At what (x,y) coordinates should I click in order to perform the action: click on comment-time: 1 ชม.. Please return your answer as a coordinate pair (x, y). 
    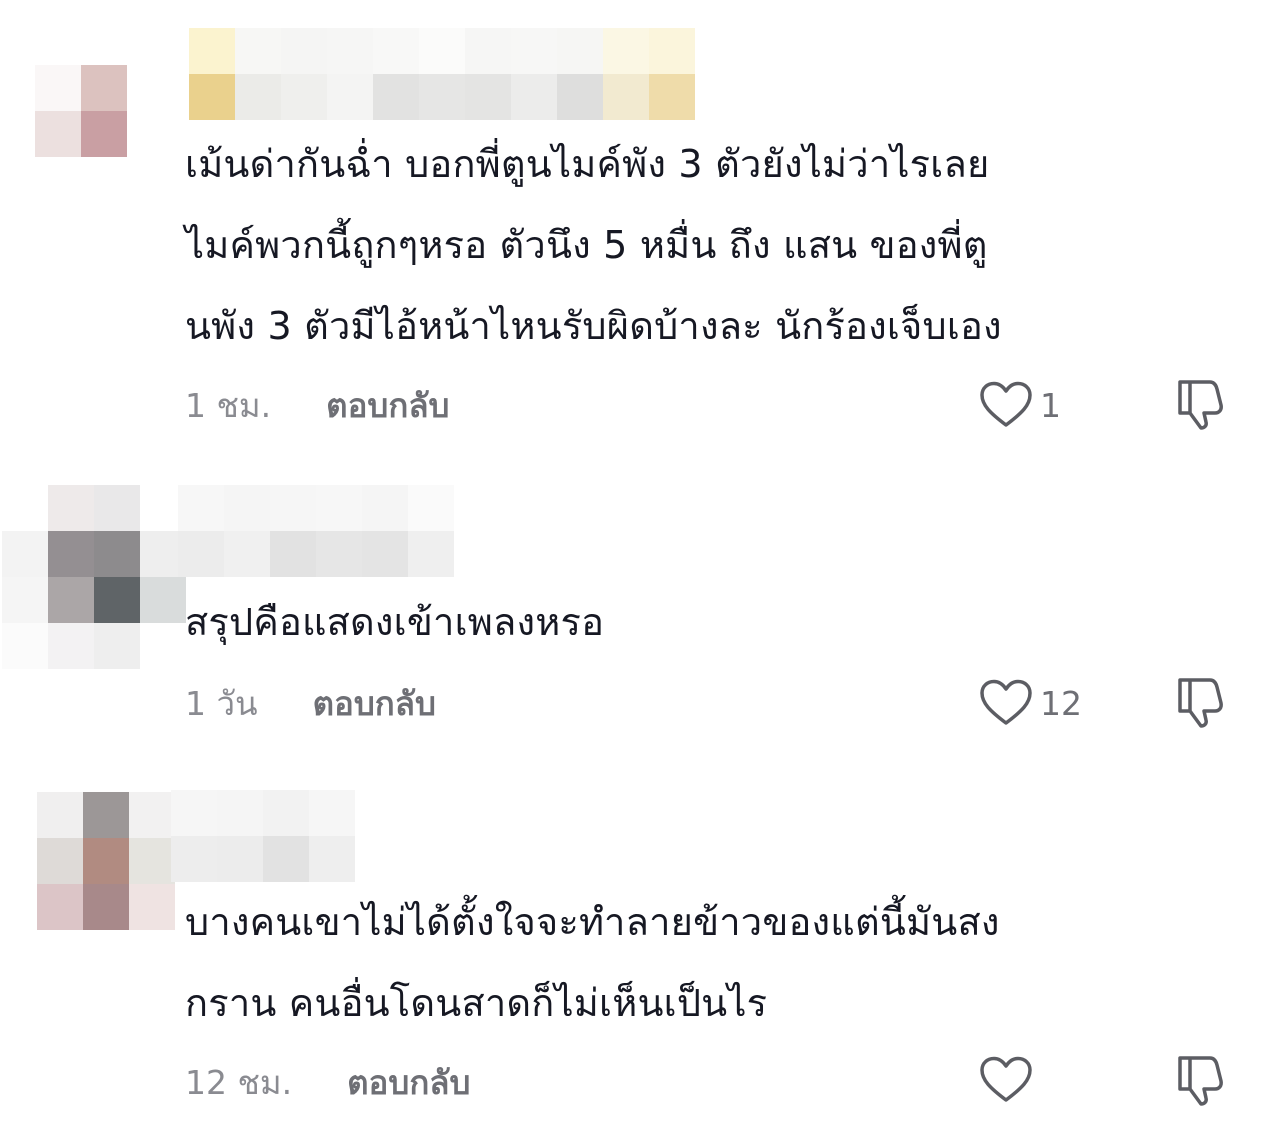
    Looking at the image, I should click on (228, 405).